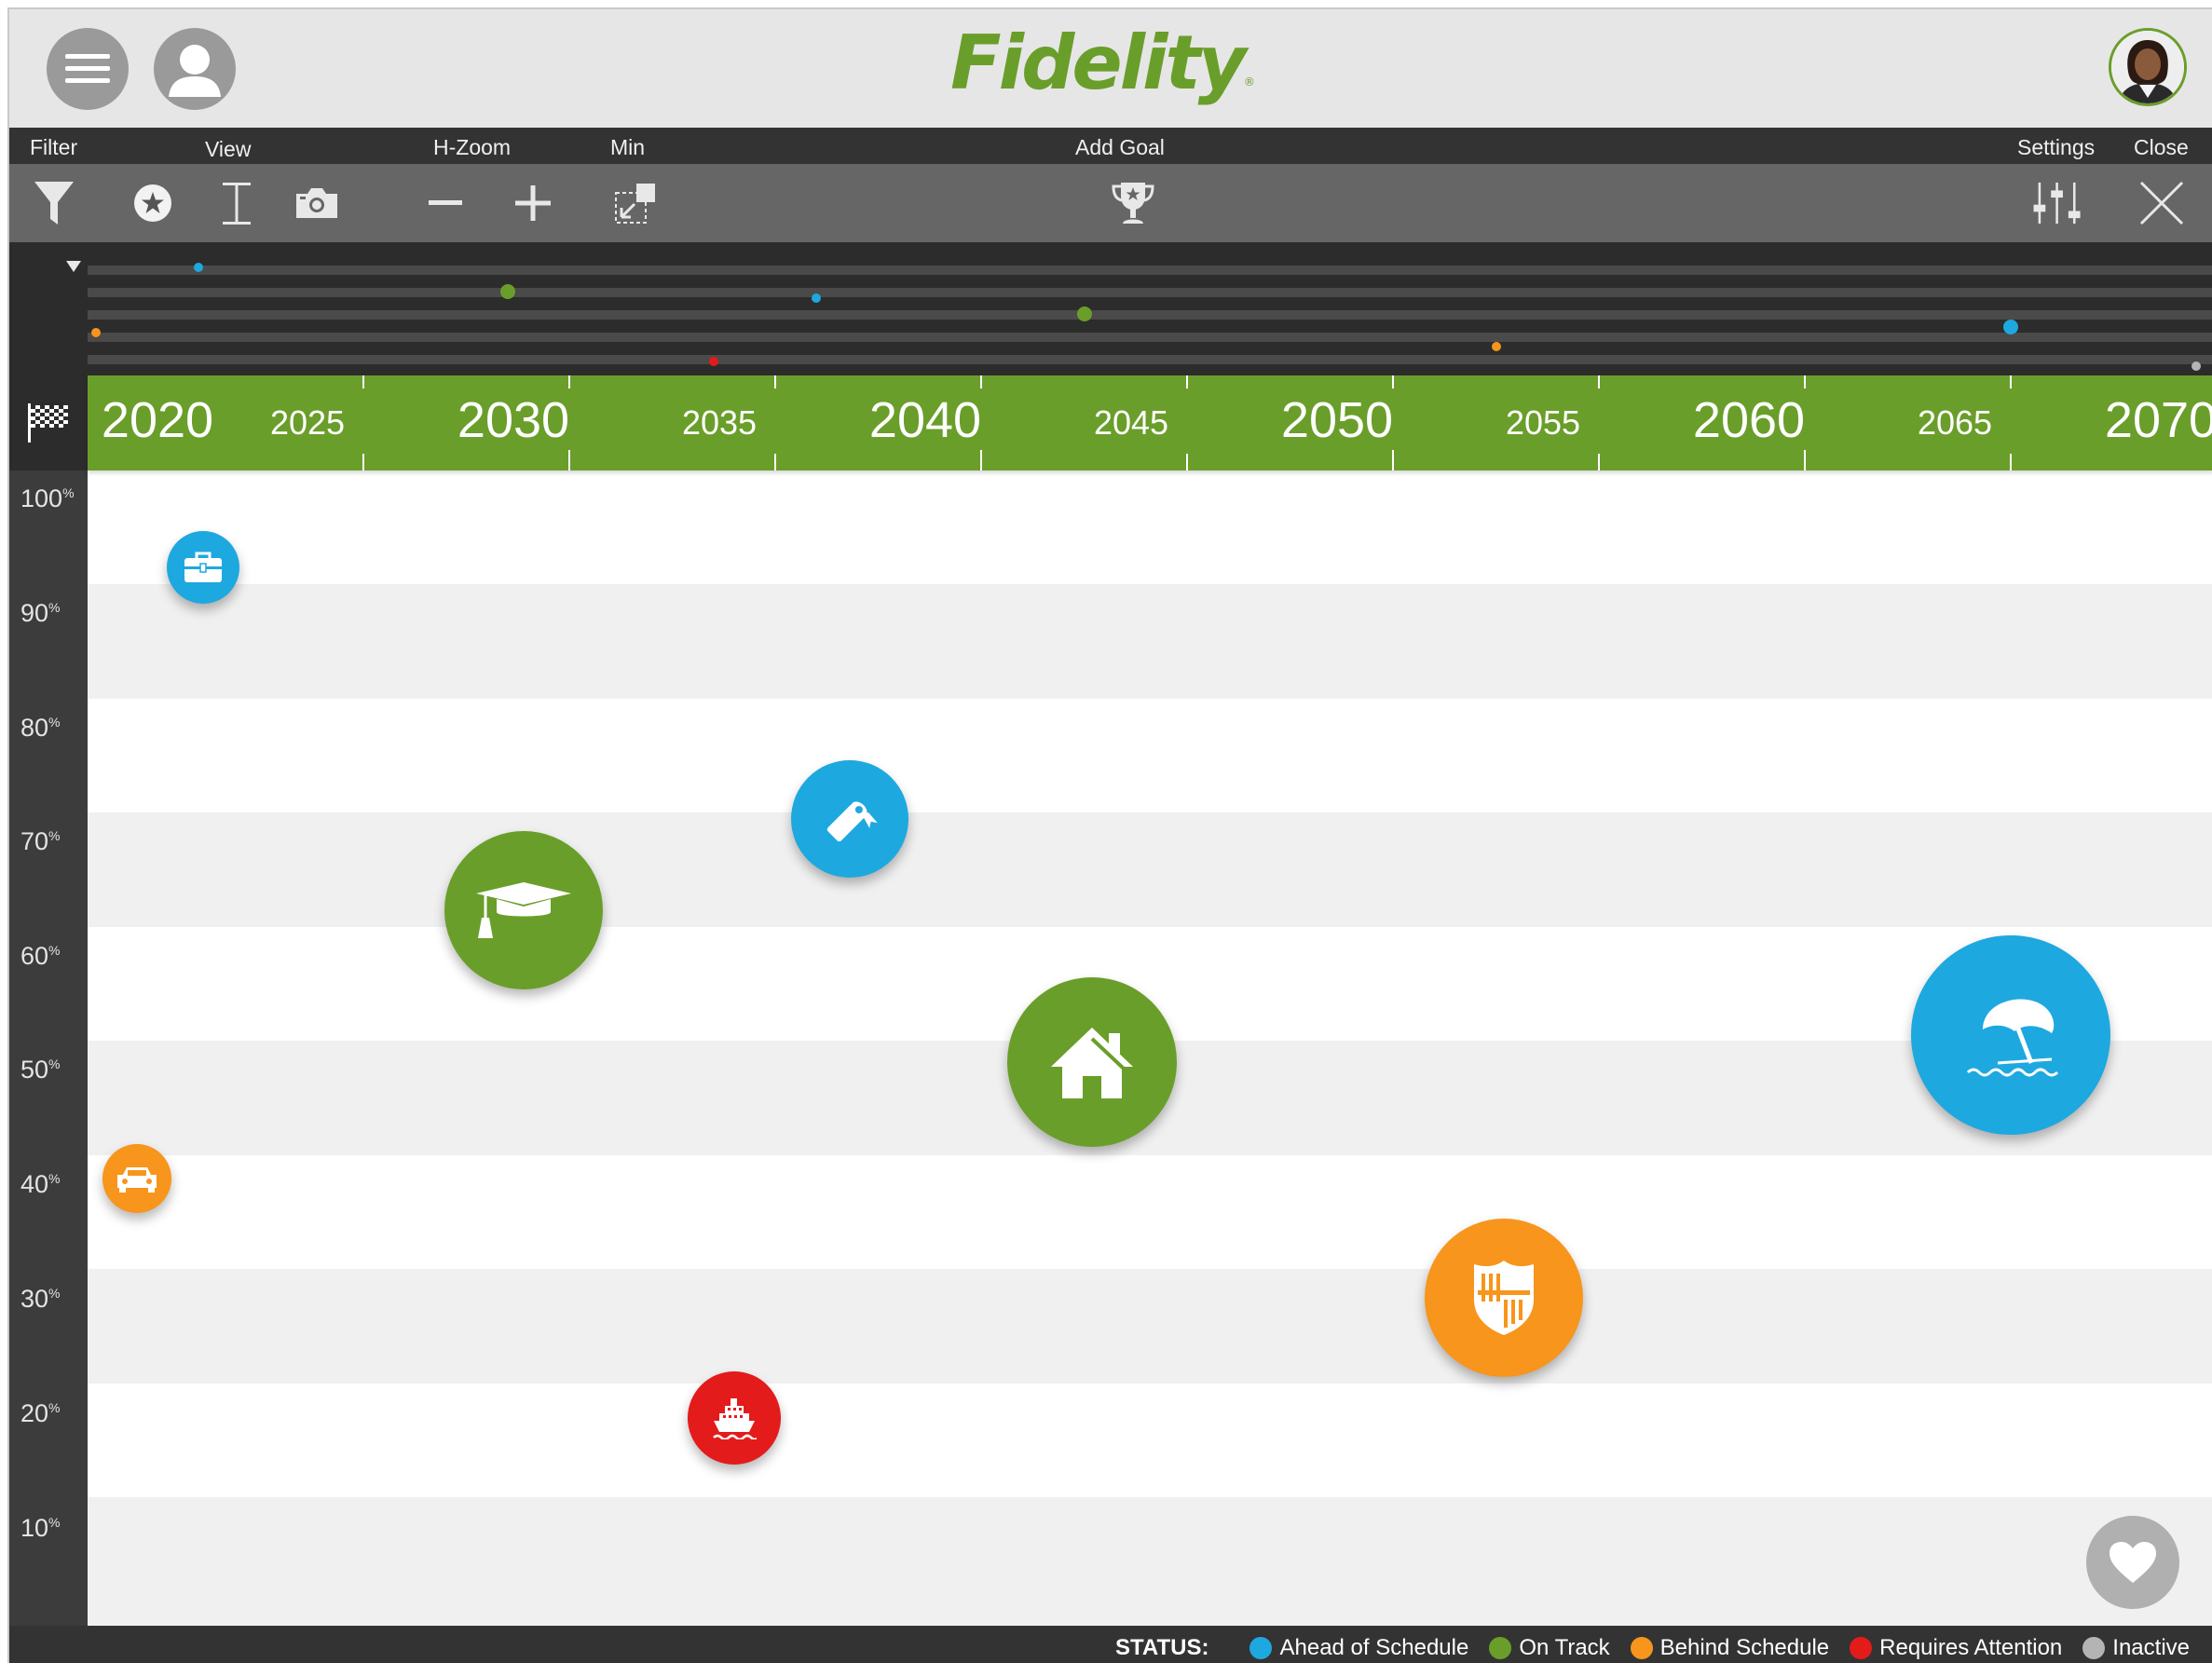 This screenshot has height=1663, width=2212. Describe the element at coordinates (40, 841) in the screenshot. I see `y-label: 70%` at that location.